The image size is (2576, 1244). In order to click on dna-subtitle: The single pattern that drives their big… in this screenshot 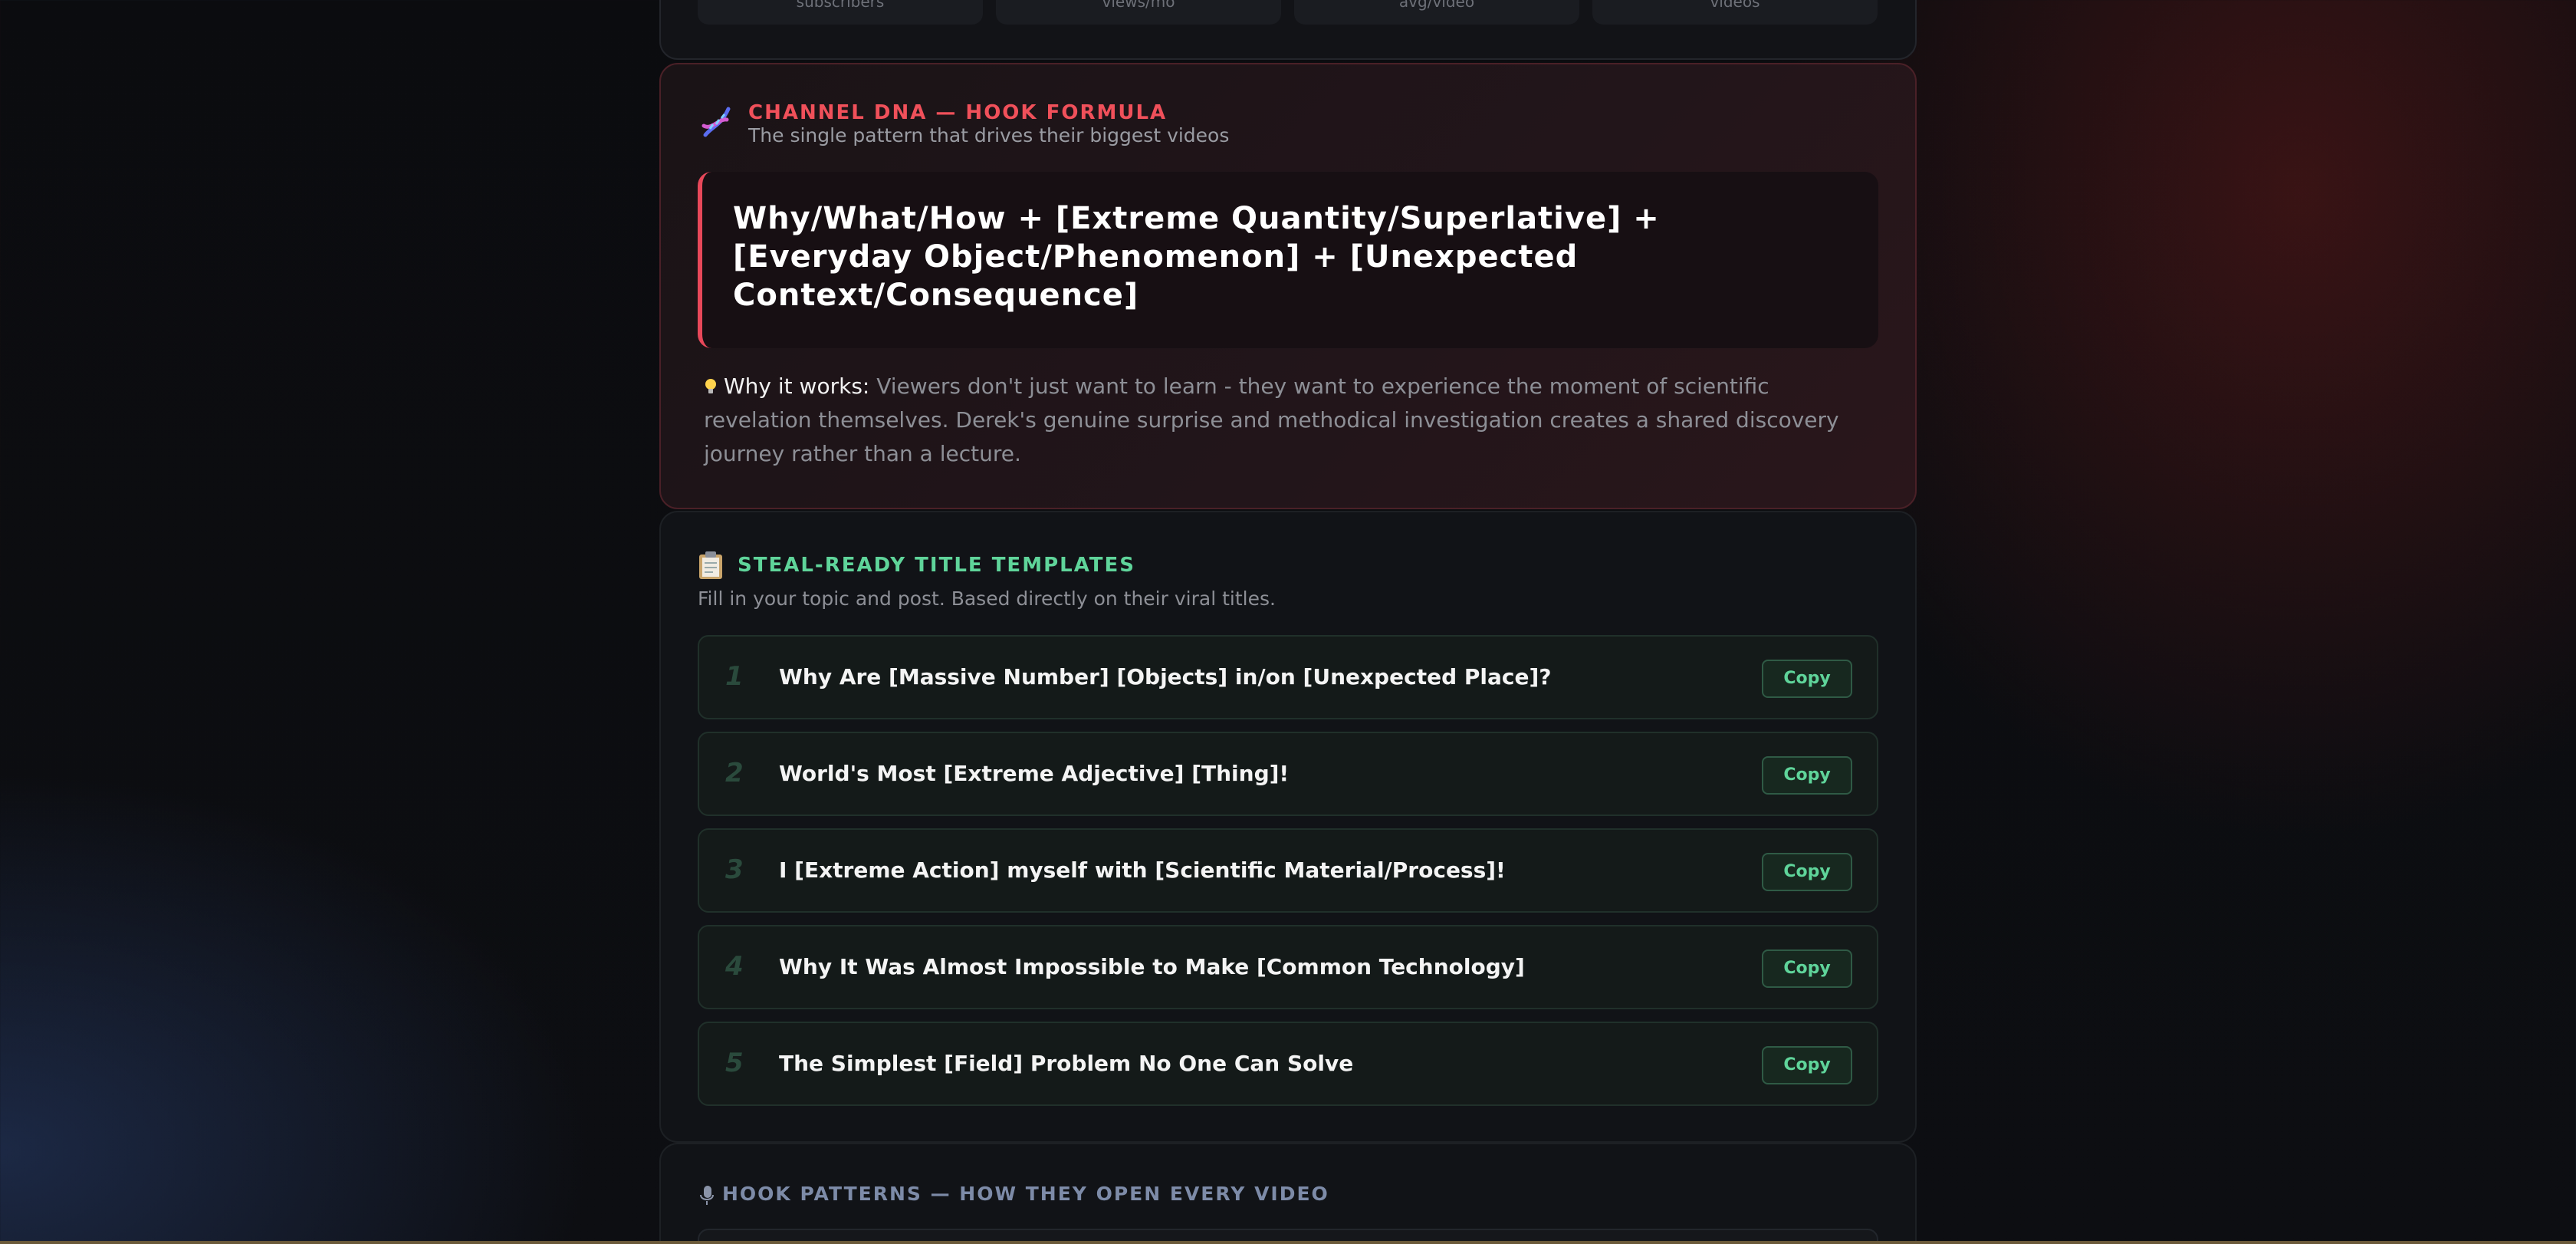, I will do `click(989, 135)`.